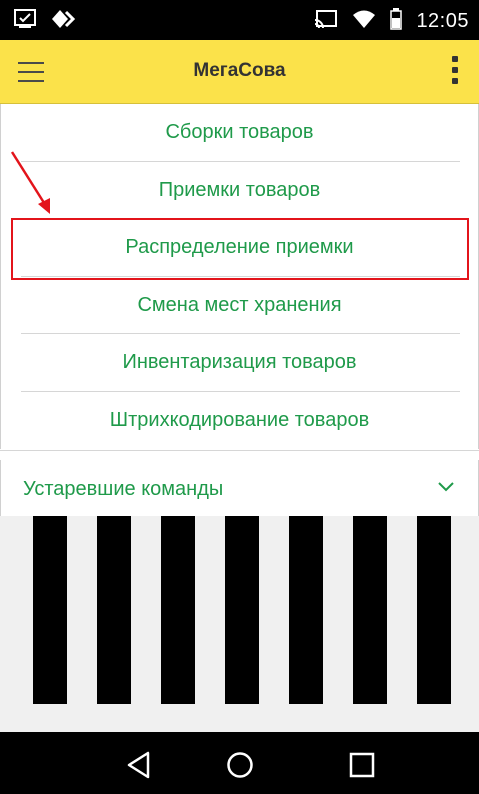 The image size is (479, 794). What do you see at coordinates (239, 20) in the screenshot?
I see `status-bar: 12:05` at bounding box center [239, 20].